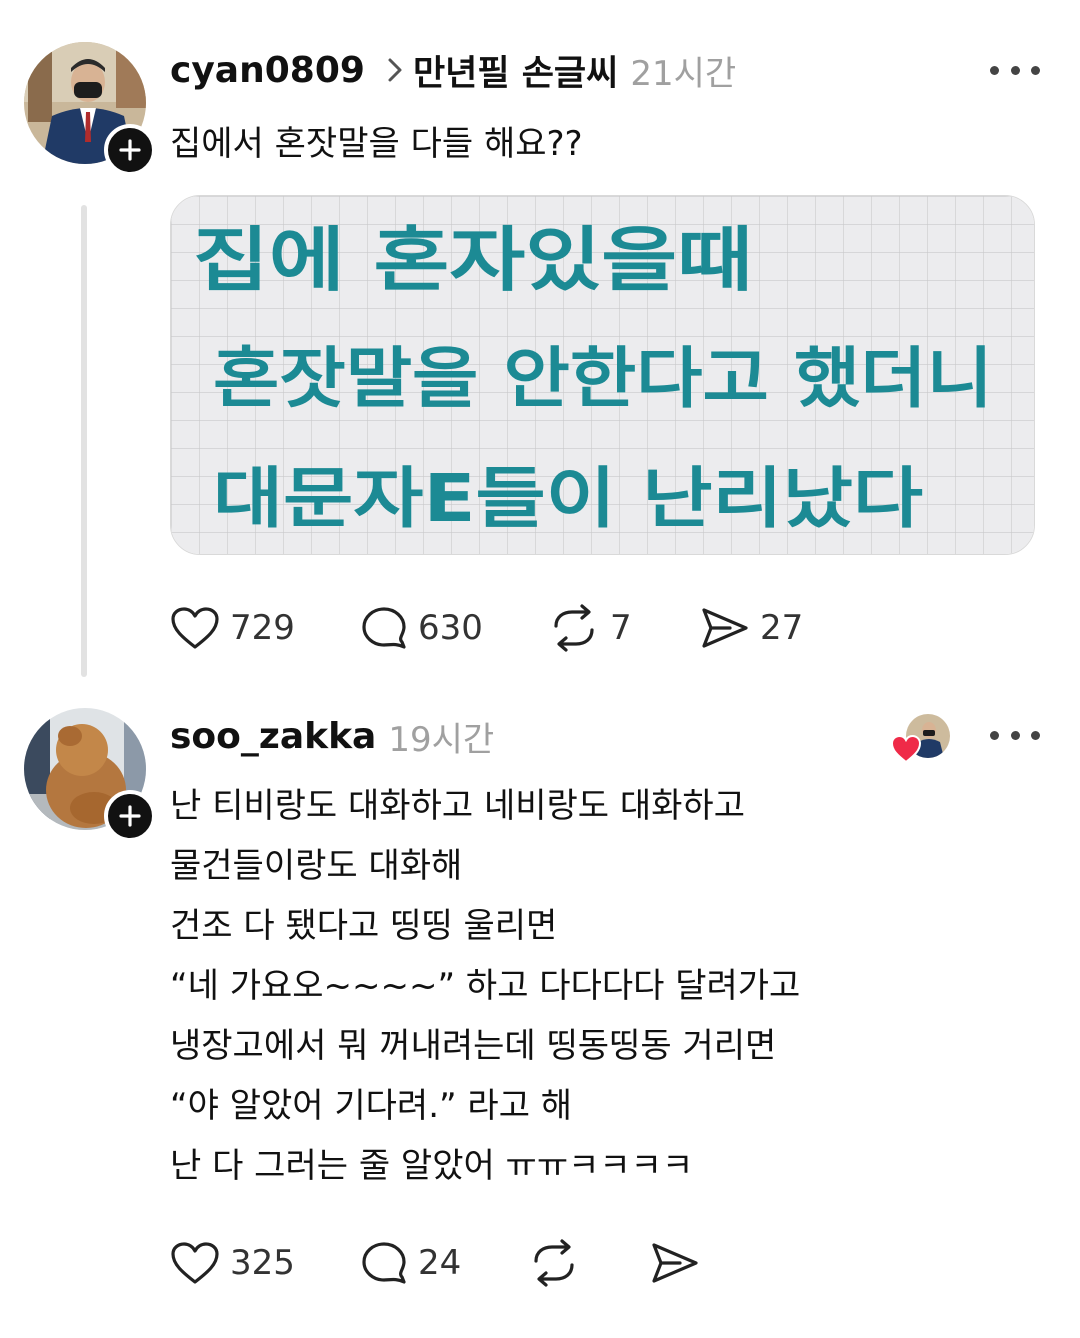 The width and height of the screenshot is (1080, 1338). Describe the element at coordinates (267, 70) in the screenshot. I see `username: cyan0809` at that location.